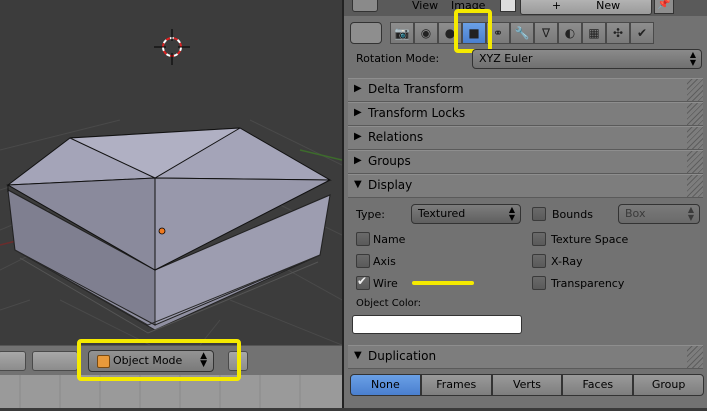 The width and height of the screenshot is (707, 411). I want to click on texture-space-checkbox, so click(539, 239).